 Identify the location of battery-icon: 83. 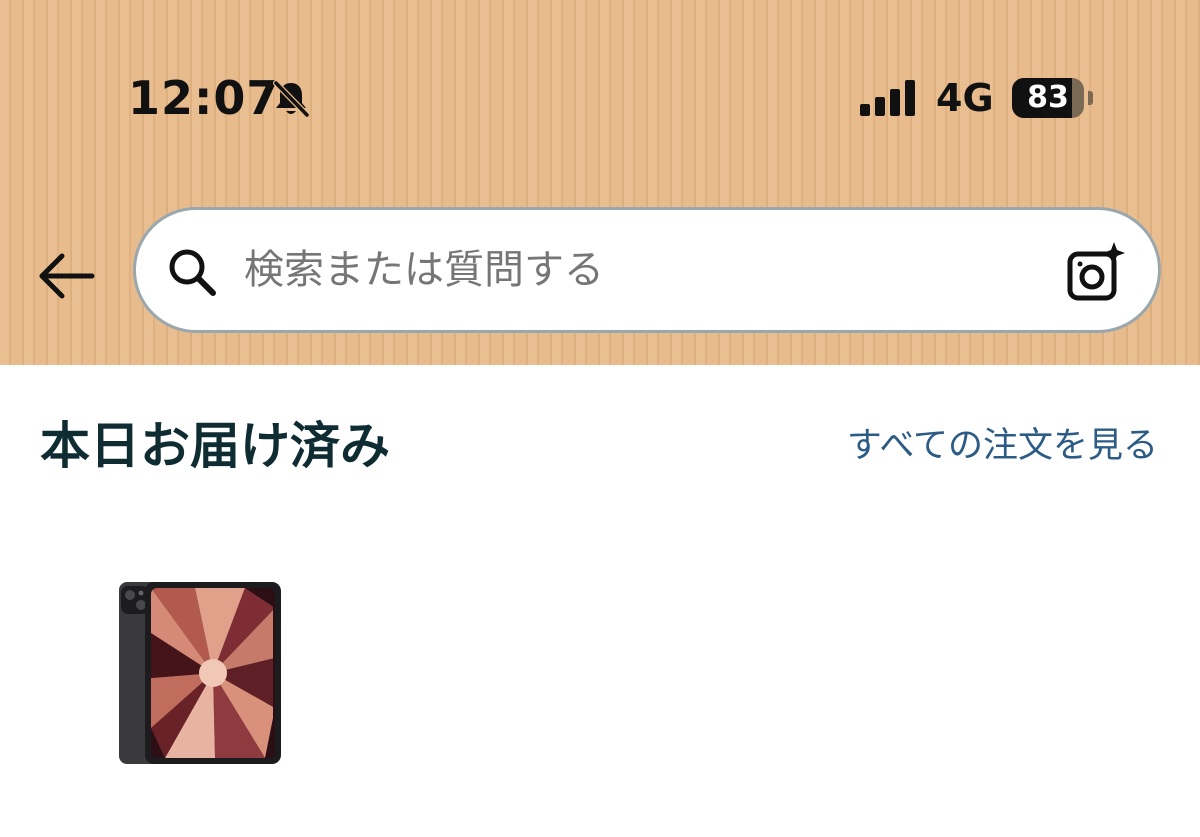
(1052, 98).